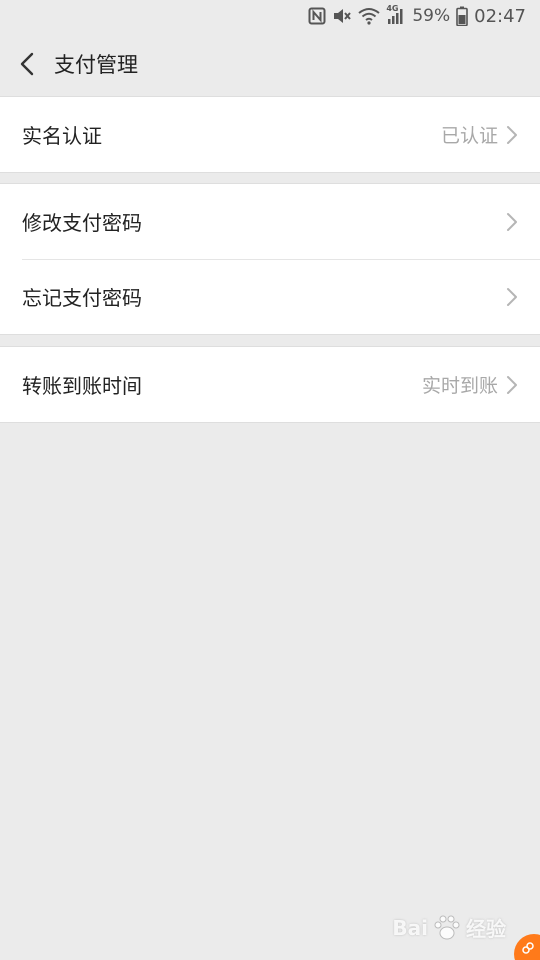  I want to click on settings-group-verification: 实名认证 已认证, so click(270, 134).